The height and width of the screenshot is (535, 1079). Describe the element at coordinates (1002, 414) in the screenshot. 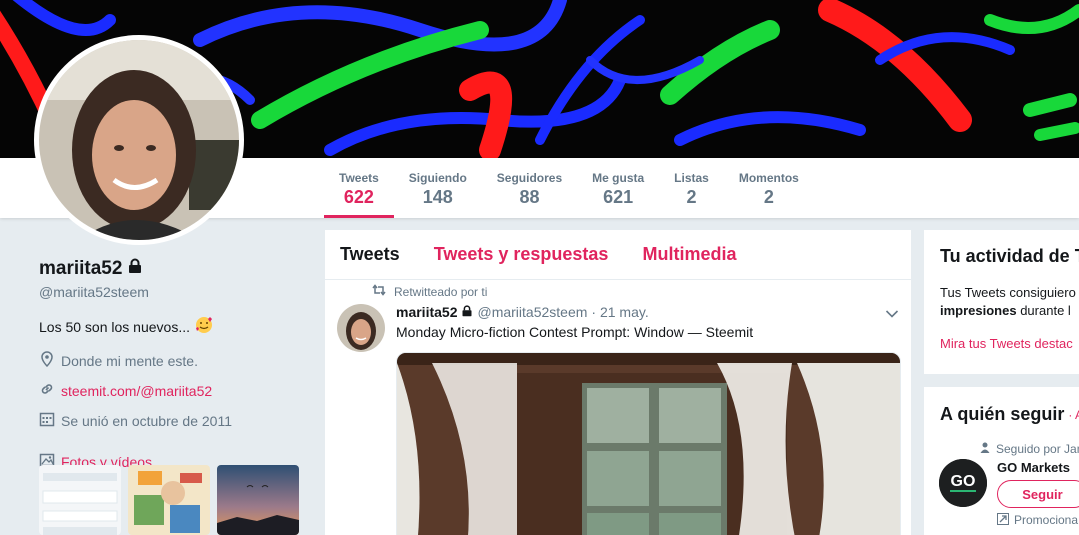

I see `who-to-follow-title: A quién seguir` at that location.